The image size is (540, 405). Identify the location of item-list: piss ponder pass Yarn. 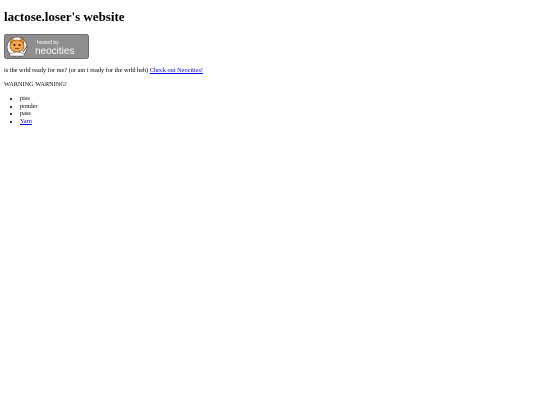
(270, 110).